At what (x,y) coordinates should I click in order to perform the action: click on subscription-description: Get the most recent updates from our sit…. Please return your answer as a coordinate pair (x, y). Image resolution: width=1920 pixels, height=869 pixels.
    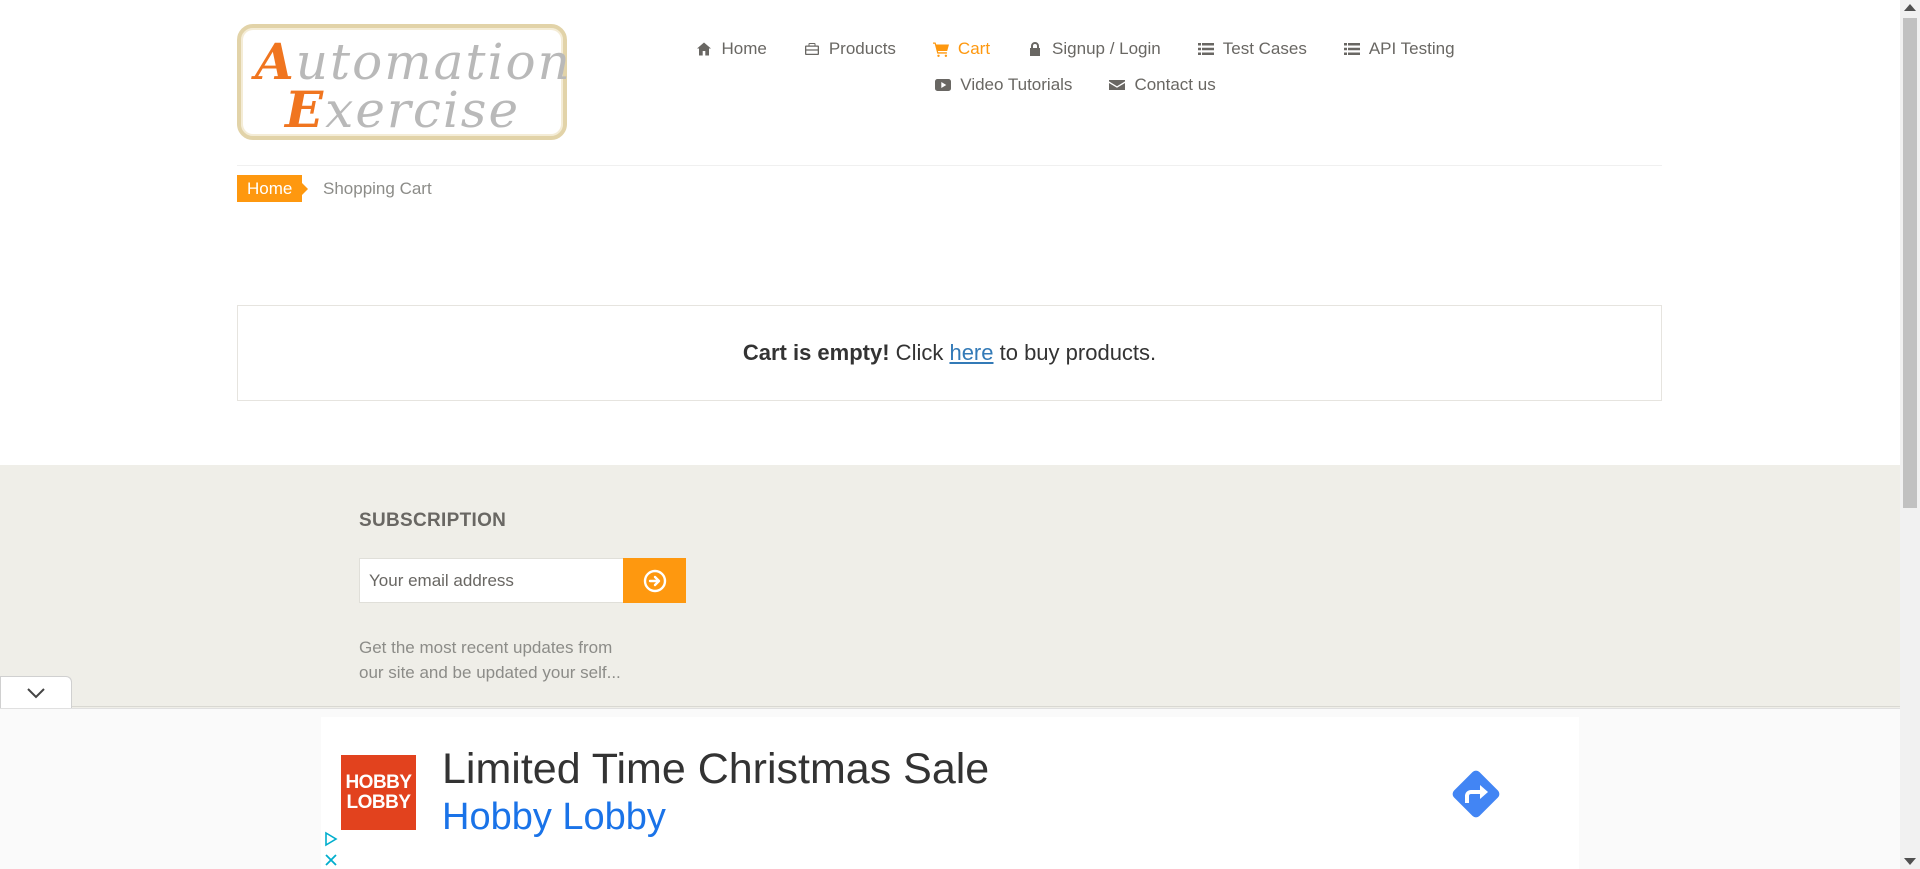
    Looking at the image, I should click on (509, 660).